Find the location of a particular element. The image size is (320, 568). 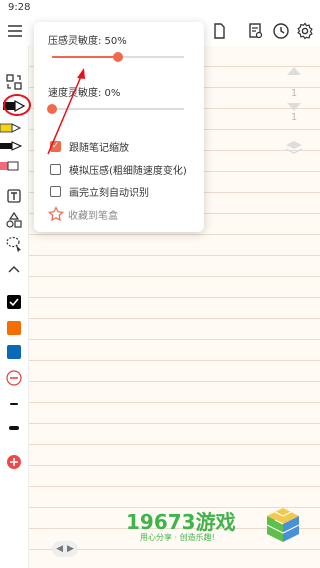

watermark: 19673游戏 用心分享 · 创造乐趣! is located at coordinates (214, 526).